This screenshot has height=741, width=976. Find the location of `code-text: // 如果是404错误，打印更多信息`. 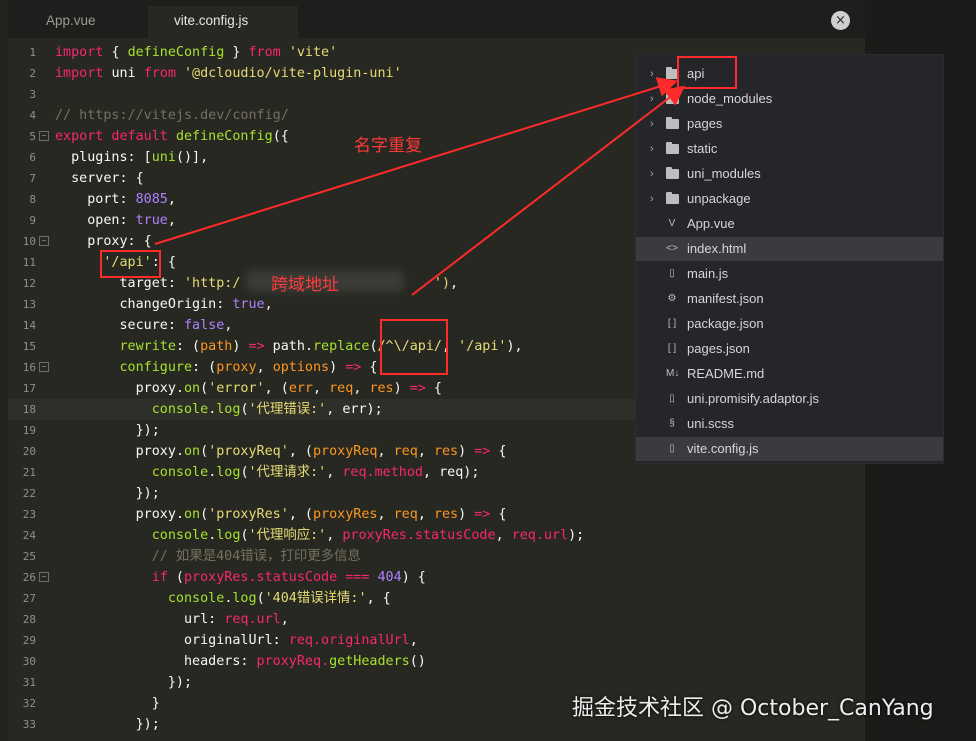

code-text: // 如果是404错误，打印更多信息 is located at coordinates (208, 556).